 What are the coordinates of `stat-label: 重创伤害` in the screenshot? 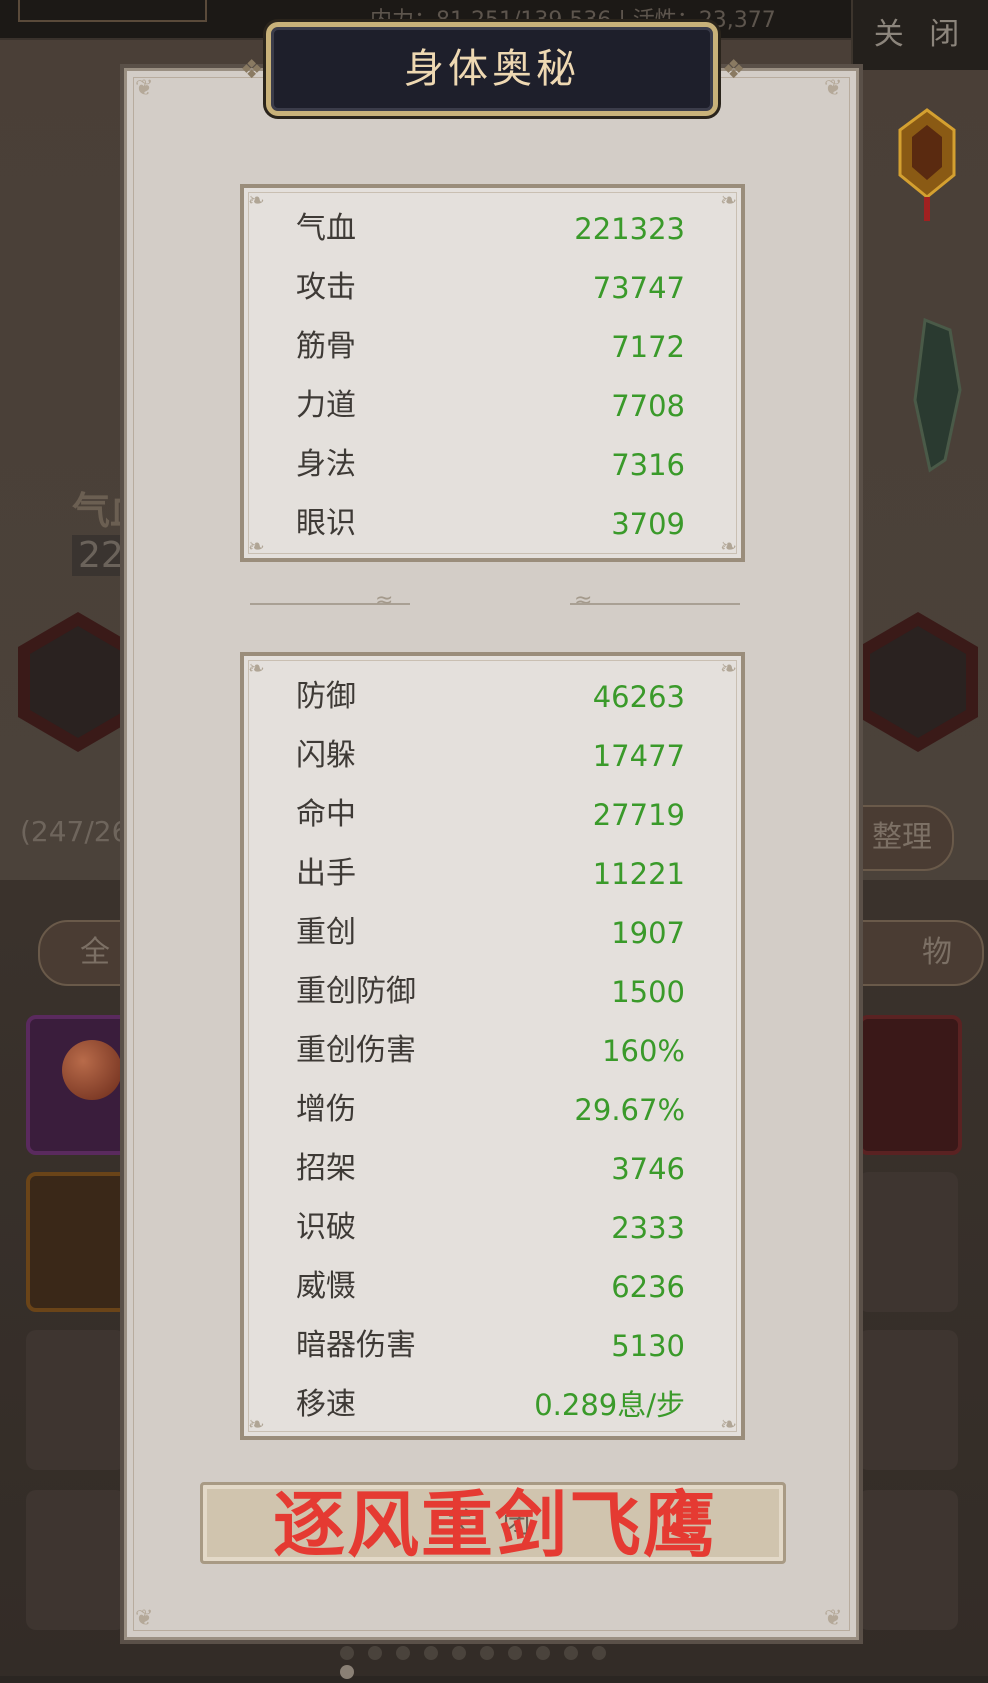 It's located at (356, 1050).